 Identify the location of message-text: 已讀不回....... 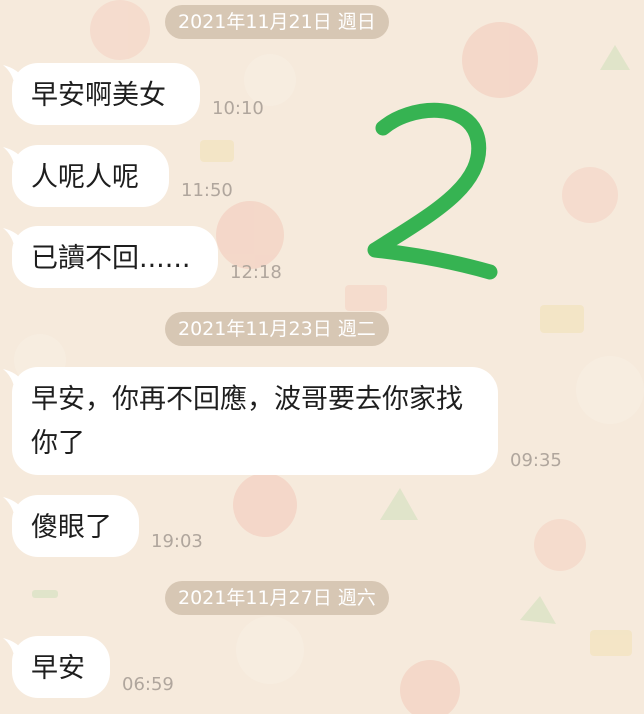
(111, 258).